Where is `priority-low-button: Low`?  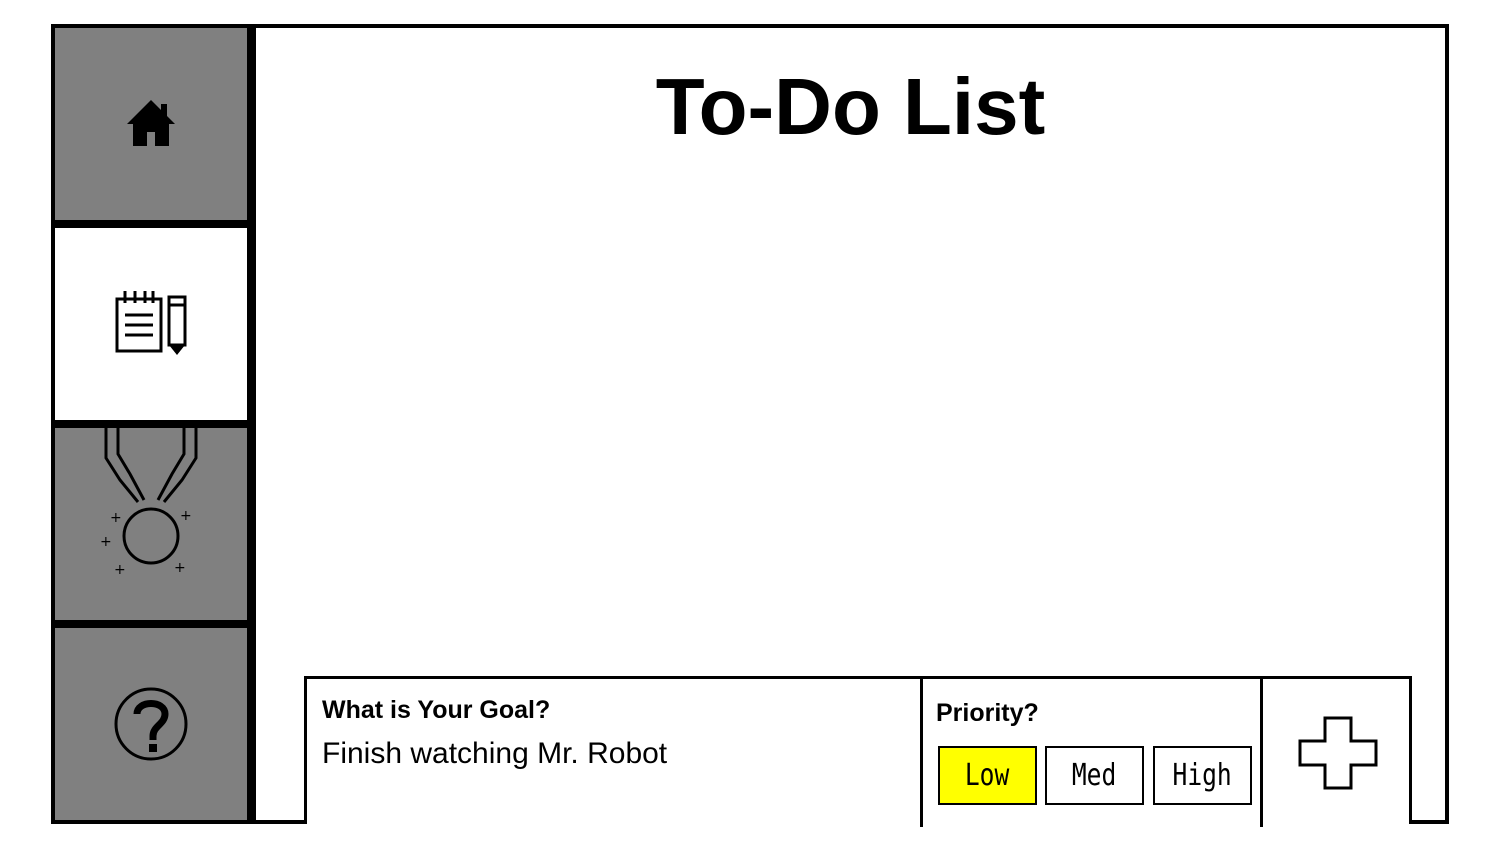 priority-low-button: Low is located at coordinates (987, 775).